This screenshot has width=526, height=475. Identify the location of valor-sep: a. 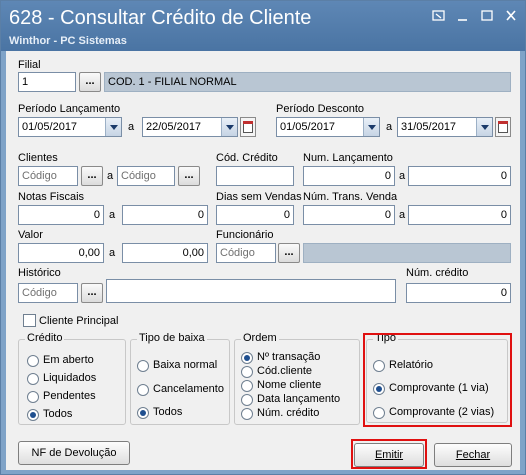
(112, 253).